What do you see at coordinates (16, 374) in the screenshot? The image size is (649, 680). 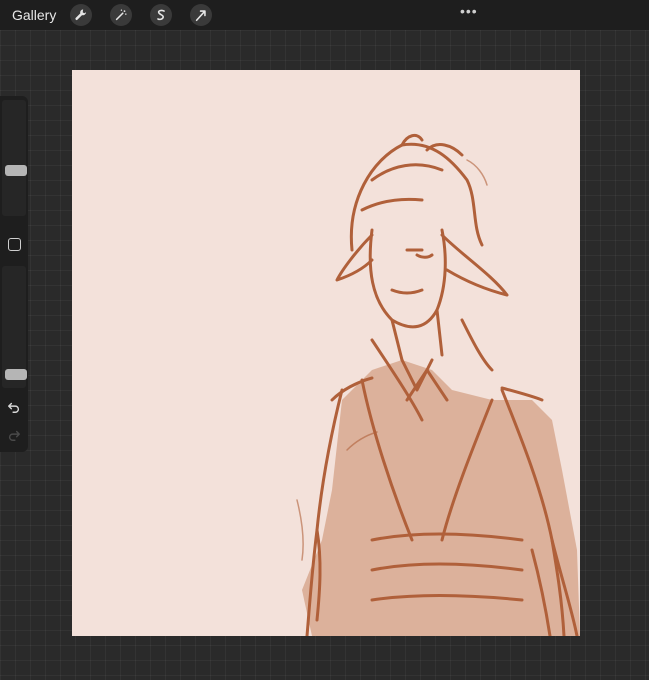 I see `opacity-thumb` at bounding box center [16, 374].